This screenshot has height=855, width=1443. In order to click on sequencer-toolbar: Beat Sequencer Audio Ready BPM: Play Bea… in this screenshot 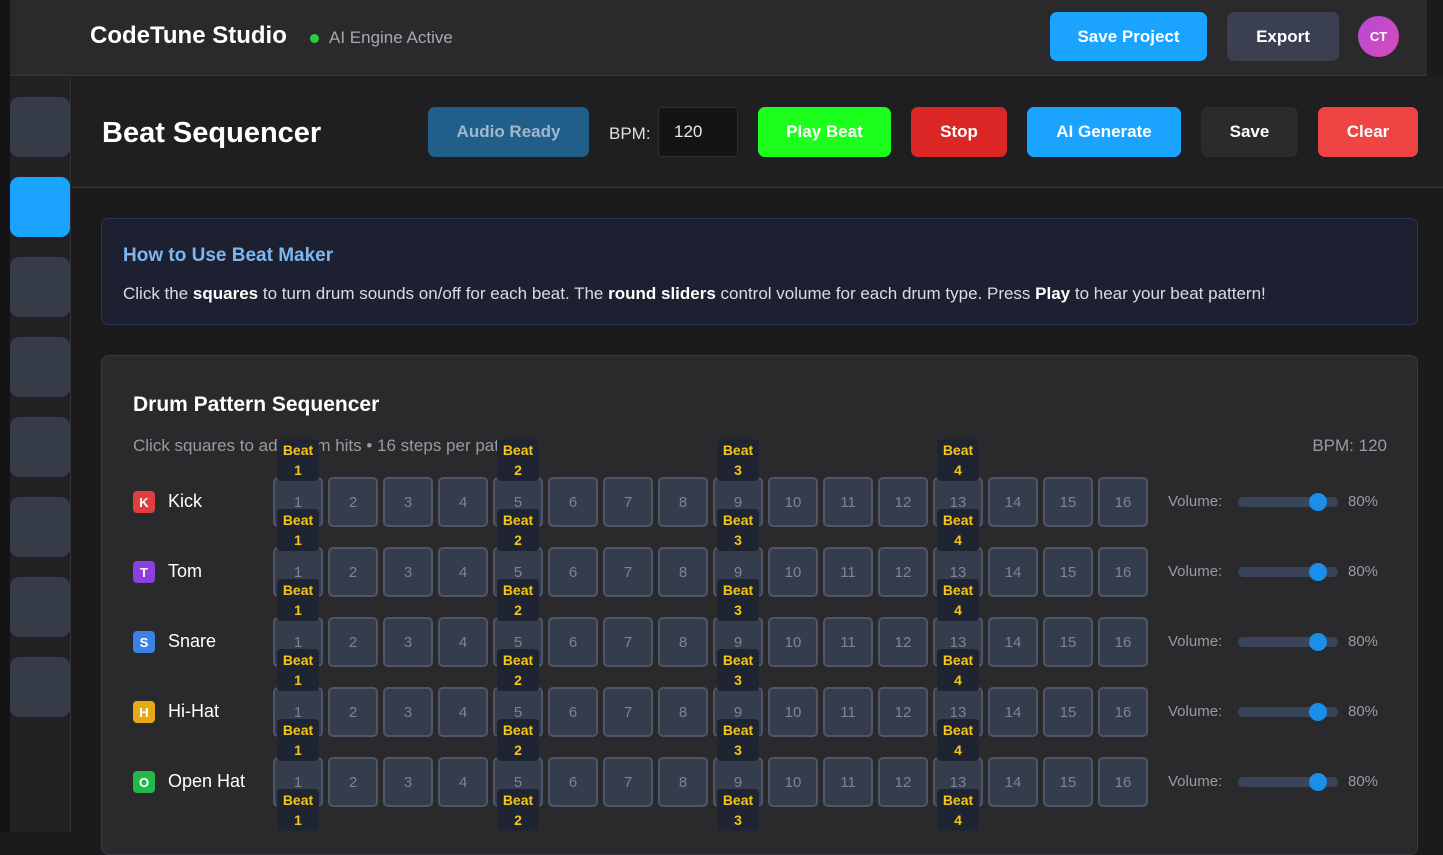, I will do `click(757, 132)`.